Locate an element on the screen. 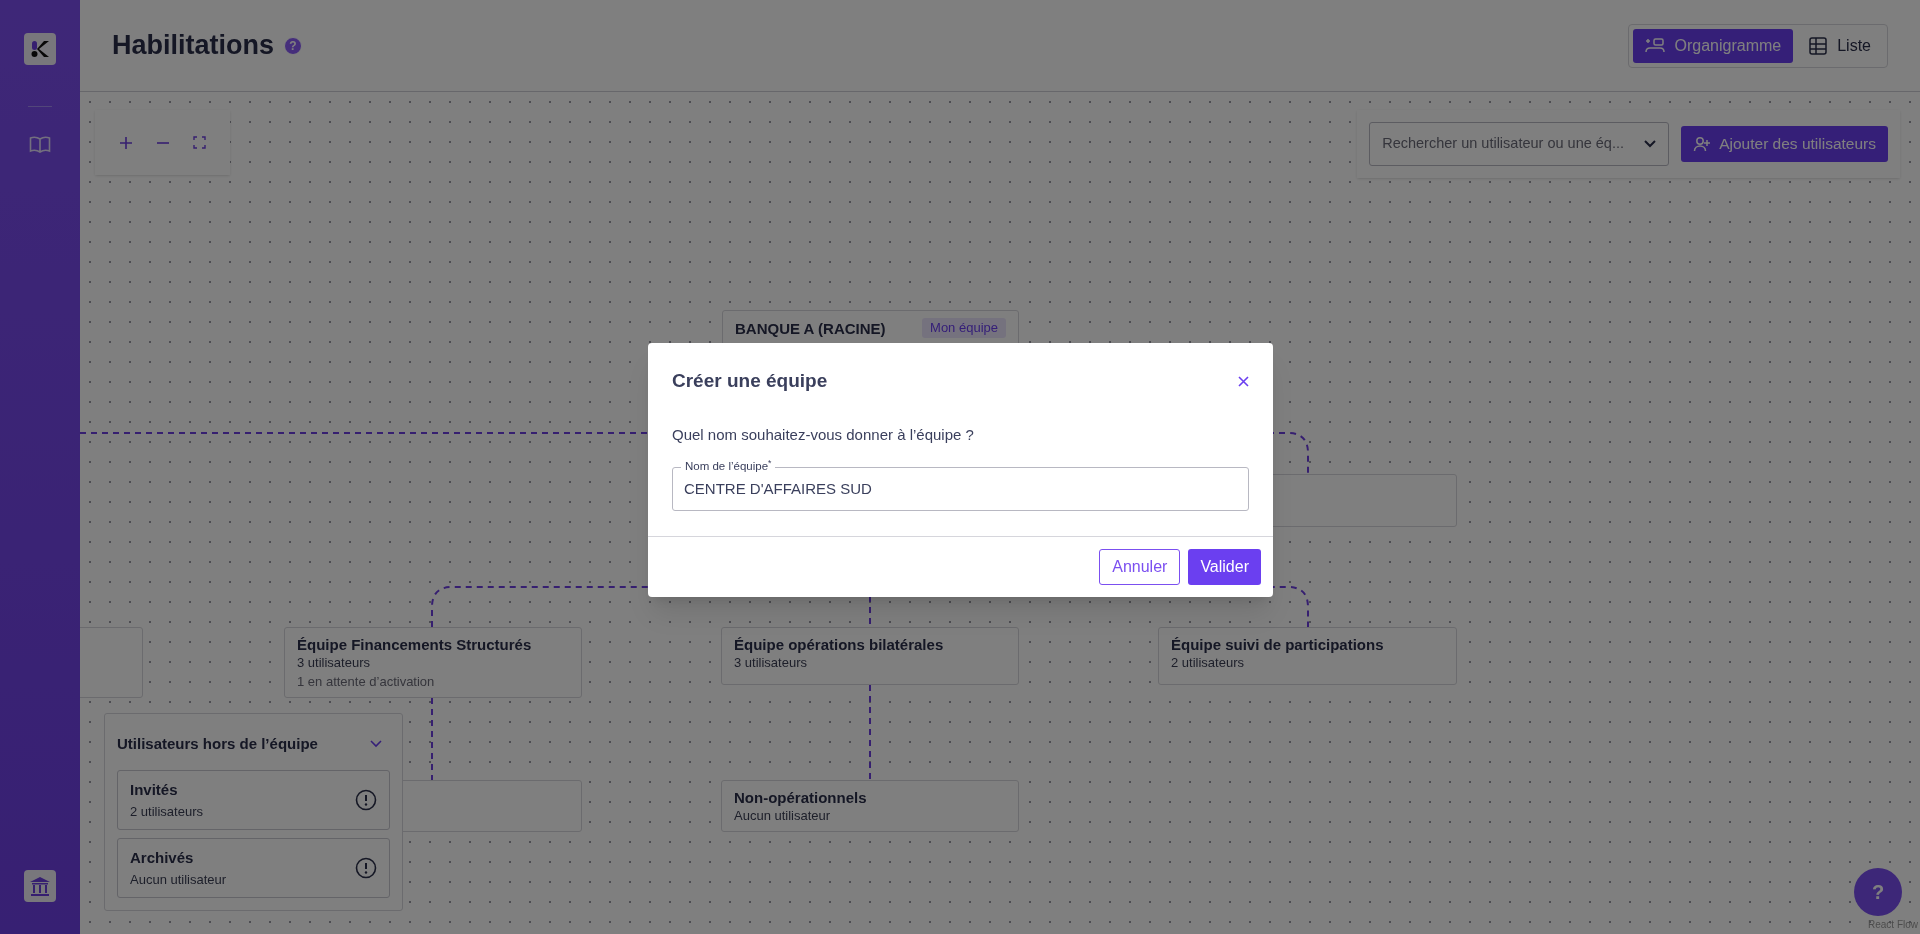 The image size is (1920, 934). fit-view-icon is located at coordinates (200, 142).